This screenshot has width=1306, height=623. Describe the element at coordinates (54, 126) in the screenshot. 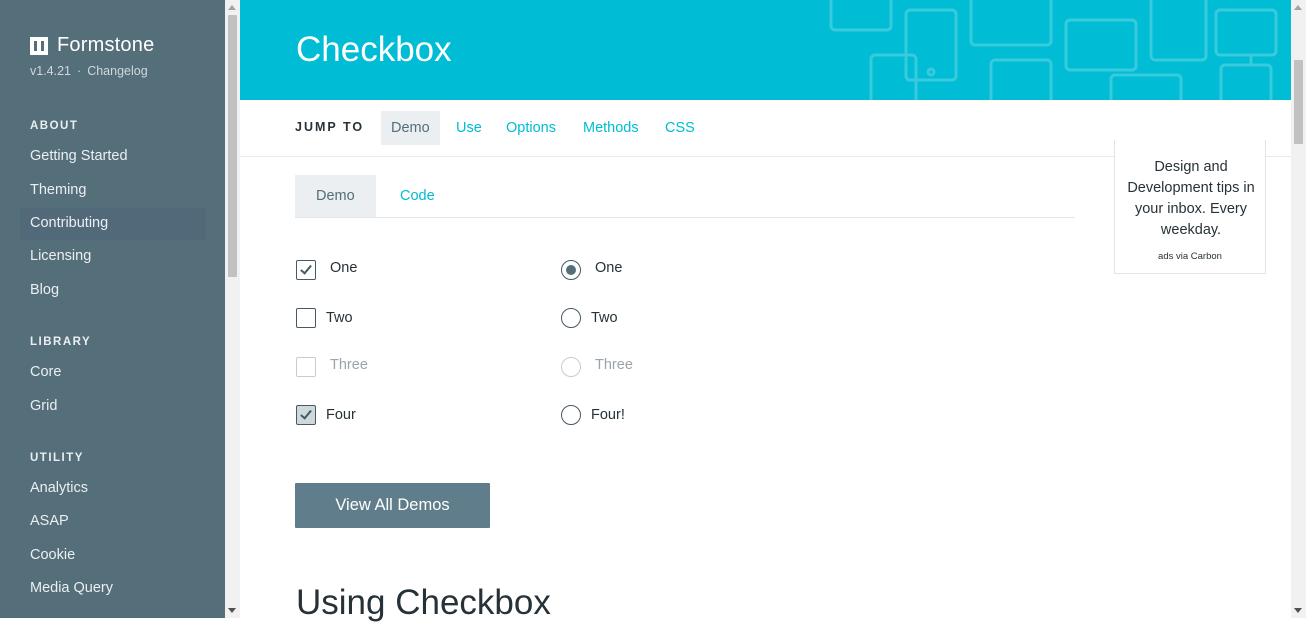

I see `nav-heading-about: ABOUT` at that location.